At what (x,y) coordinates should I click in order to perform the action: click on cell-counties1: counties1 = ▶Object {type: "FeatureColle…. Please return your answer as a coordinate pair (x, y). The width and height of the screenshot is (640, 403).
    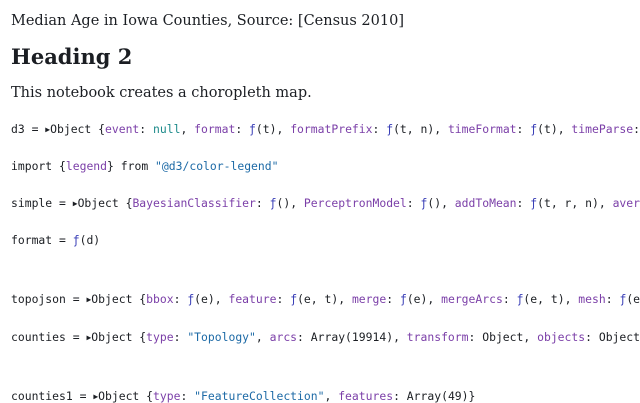
    Looking at the image, I should click on (325, 396).